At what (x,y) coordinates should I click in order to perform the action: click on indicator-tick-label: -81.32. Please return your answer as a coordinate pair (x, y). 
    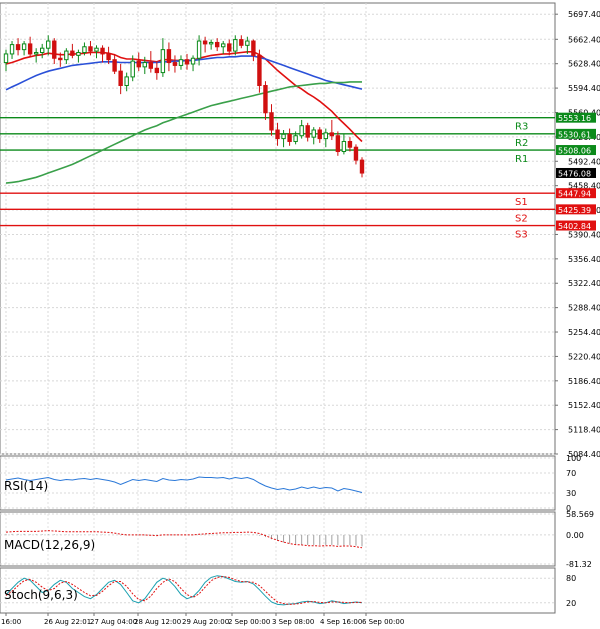
    Looking at the image, I should click on (579, 564).